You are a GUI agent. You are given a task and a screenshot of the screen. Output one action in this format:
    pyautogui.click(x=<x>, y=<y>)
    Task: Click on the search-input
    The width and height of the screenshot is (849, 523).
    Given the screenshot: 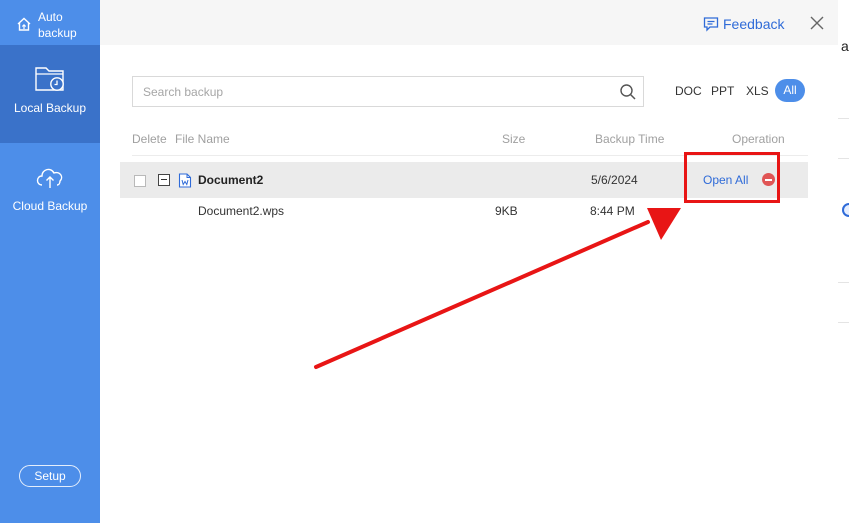 What is the action you would take?
    pyautogui.click(x=373, y=92)
    